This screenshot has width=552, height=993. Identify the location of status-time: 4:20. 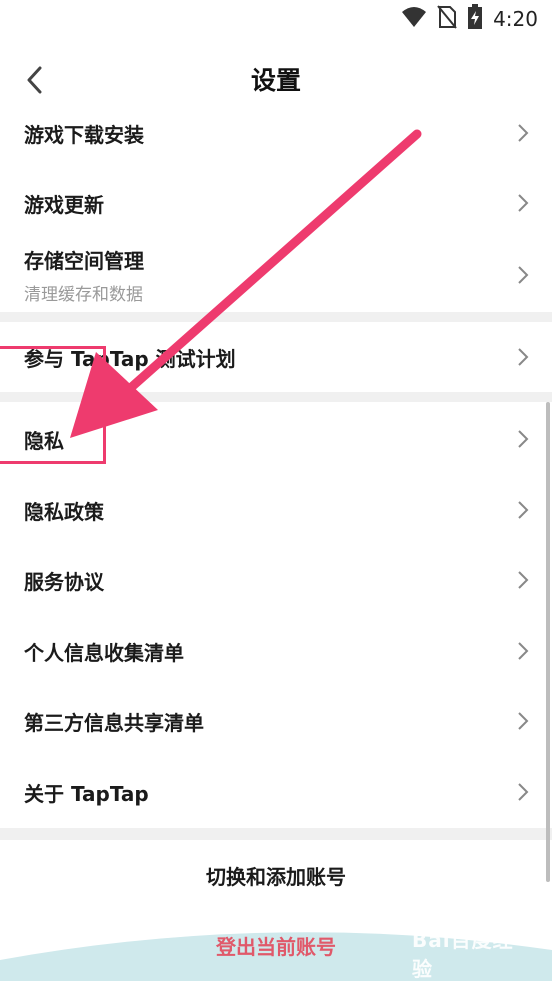
(515, 19).